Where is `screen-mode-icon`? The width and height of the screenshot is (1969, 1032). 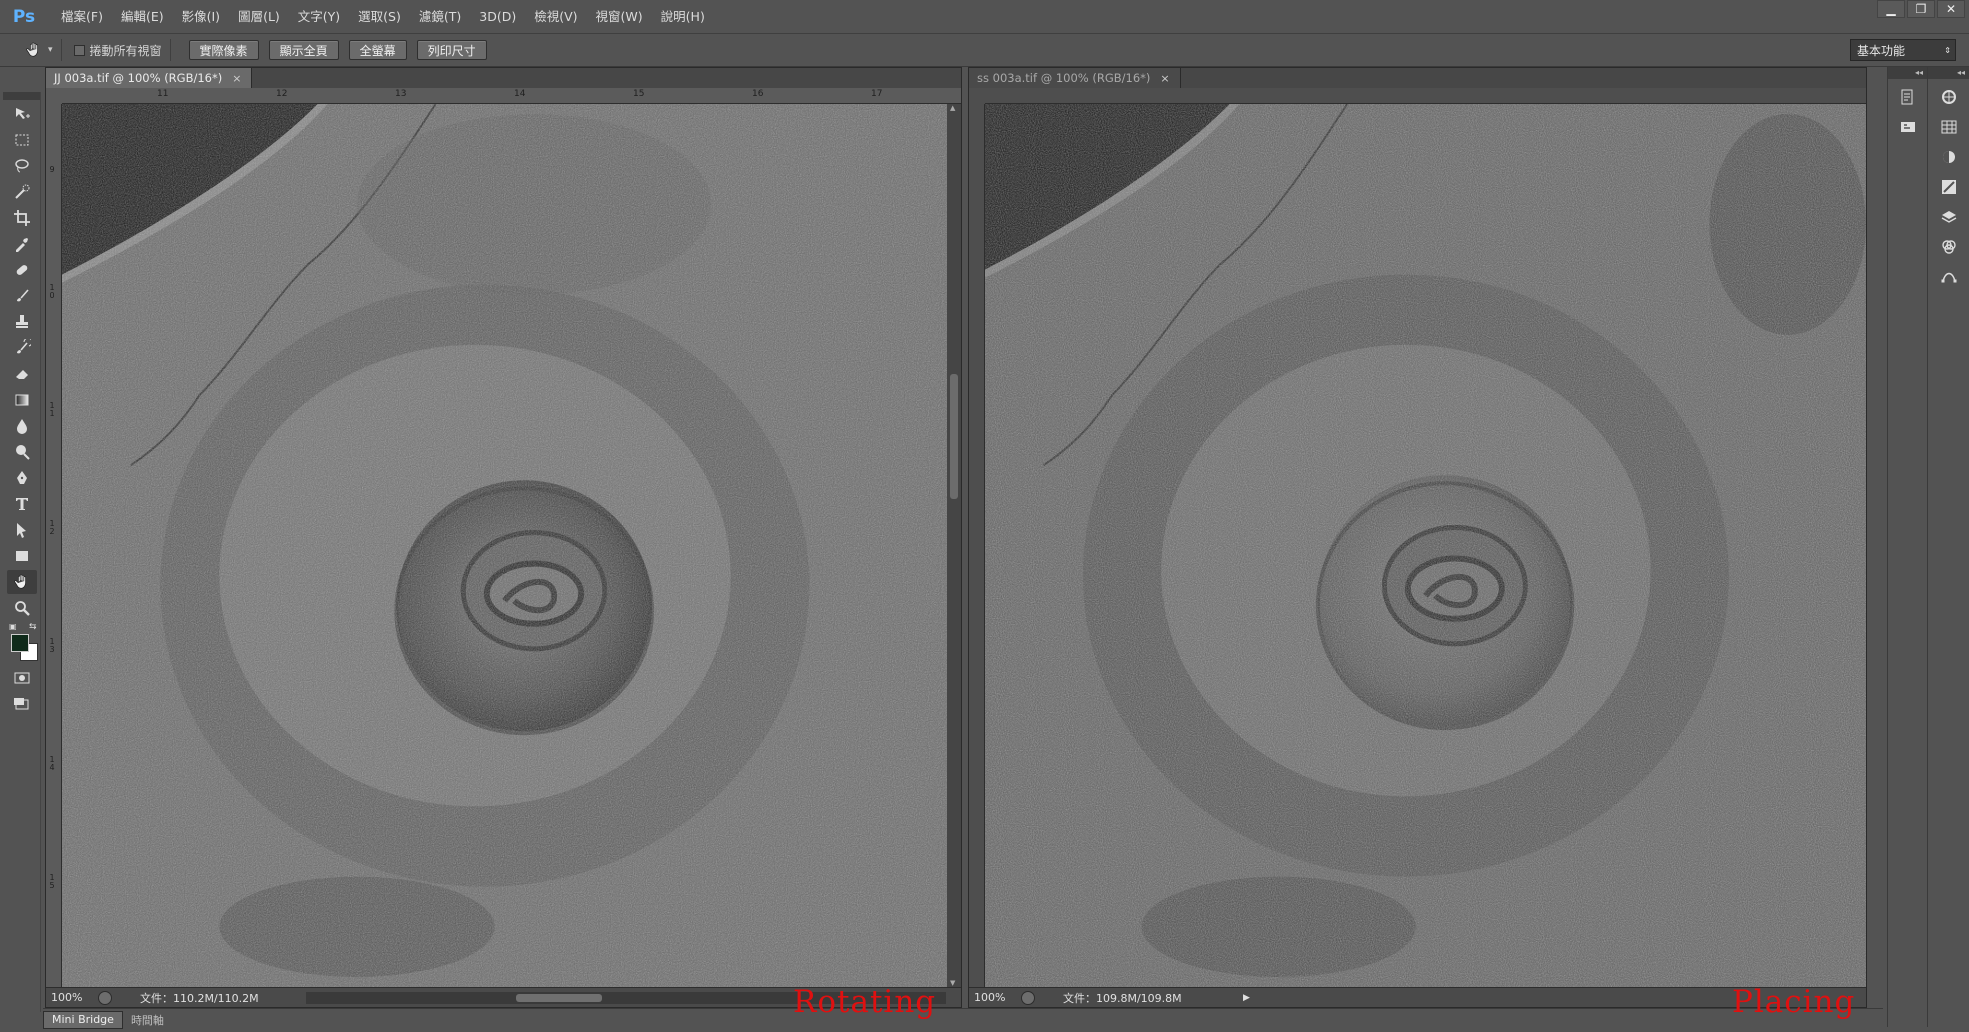
screen-mode-icon is located at coordinates (22, 704).